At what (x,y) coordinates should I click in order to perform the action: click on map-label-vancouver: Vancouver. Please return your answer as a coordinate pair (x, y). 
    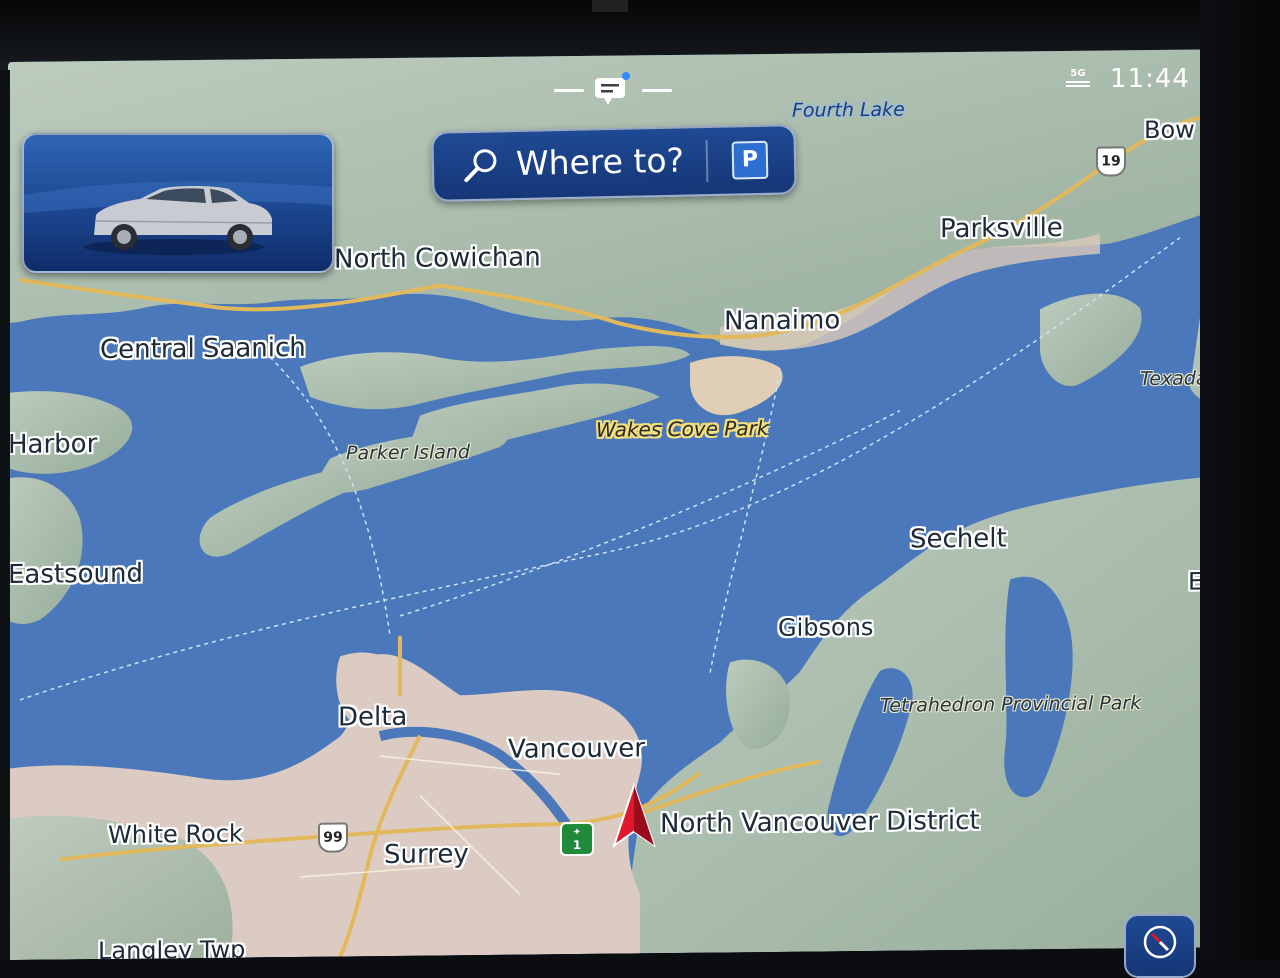
    Looking at the image, I should click on (576, 749).